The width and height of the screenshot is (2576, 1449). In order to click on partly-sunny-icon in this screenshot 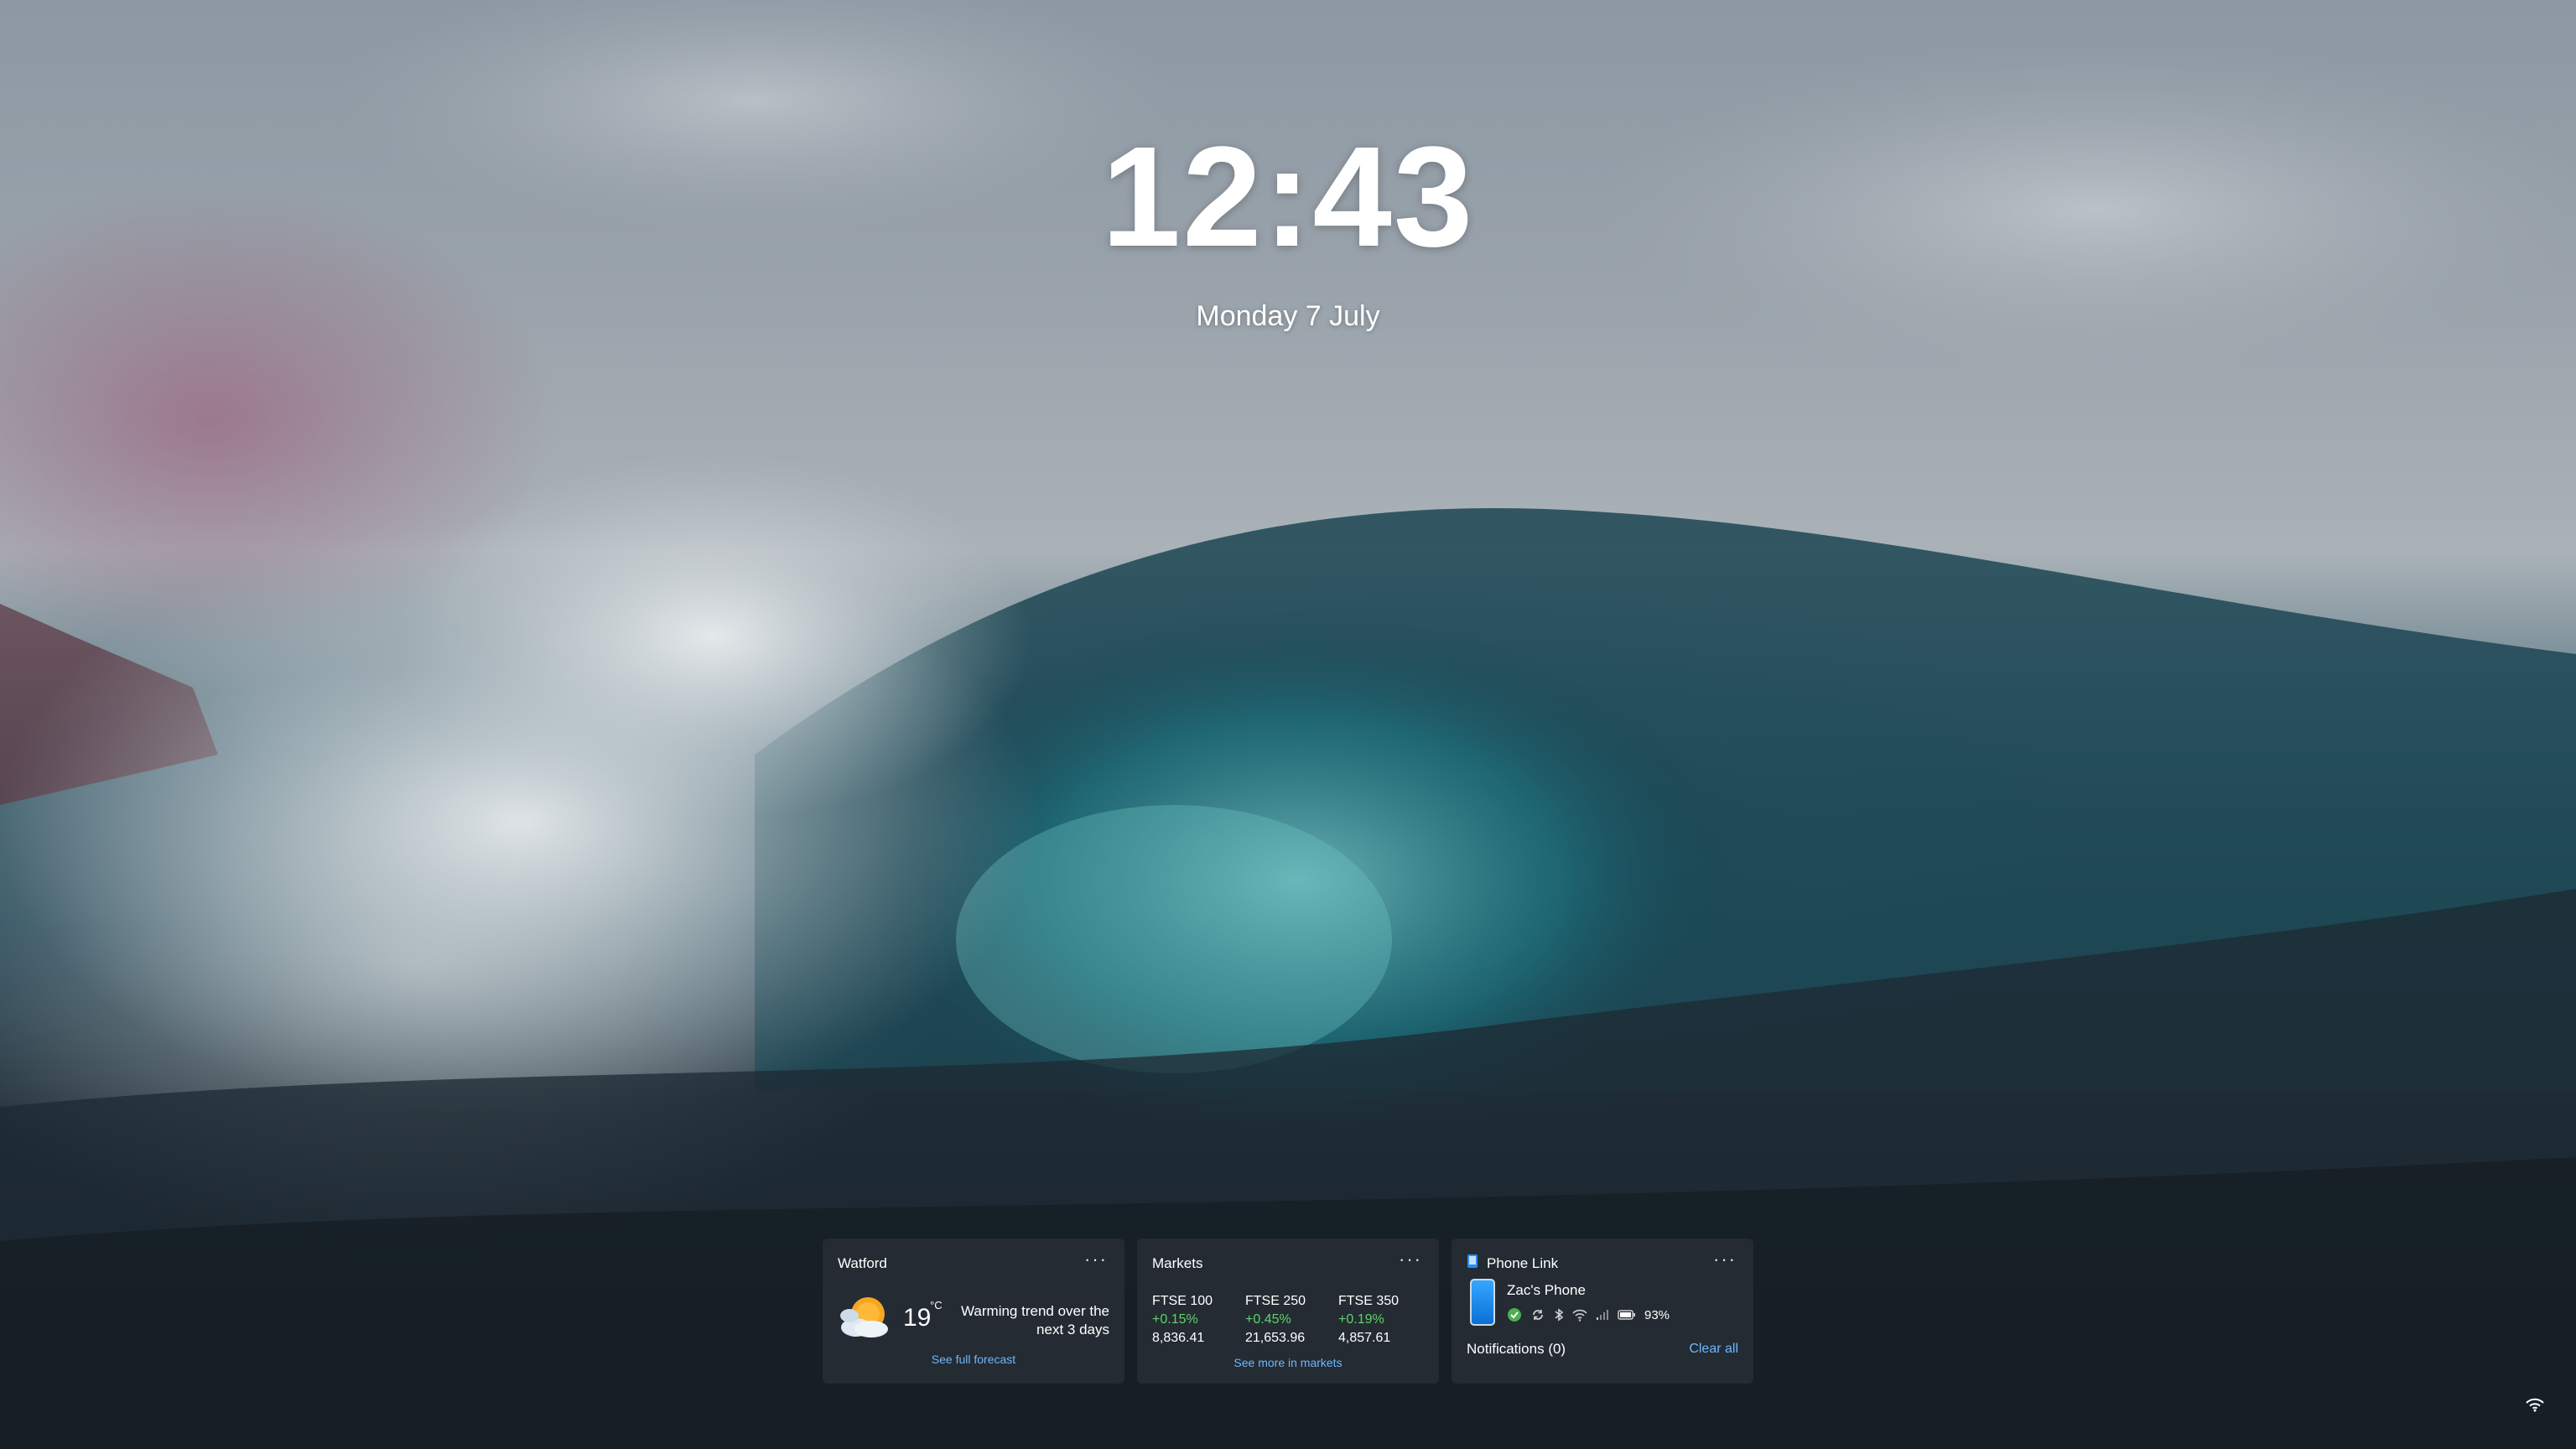, I will do `click(864, 1317)`.